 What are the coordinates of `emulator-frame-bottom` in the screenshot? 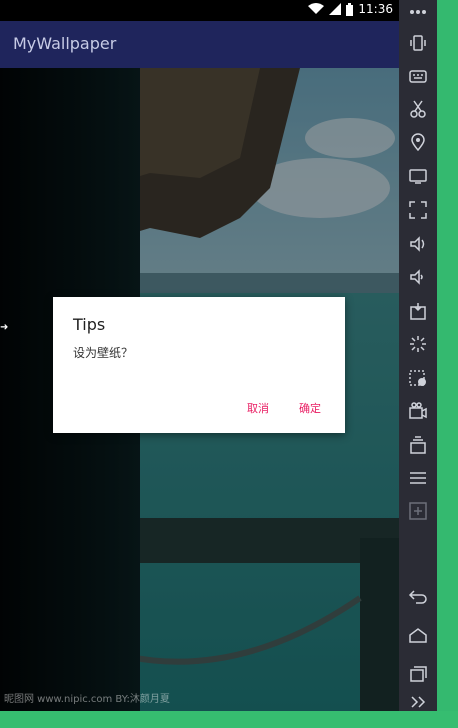 It's located at (229, 719).